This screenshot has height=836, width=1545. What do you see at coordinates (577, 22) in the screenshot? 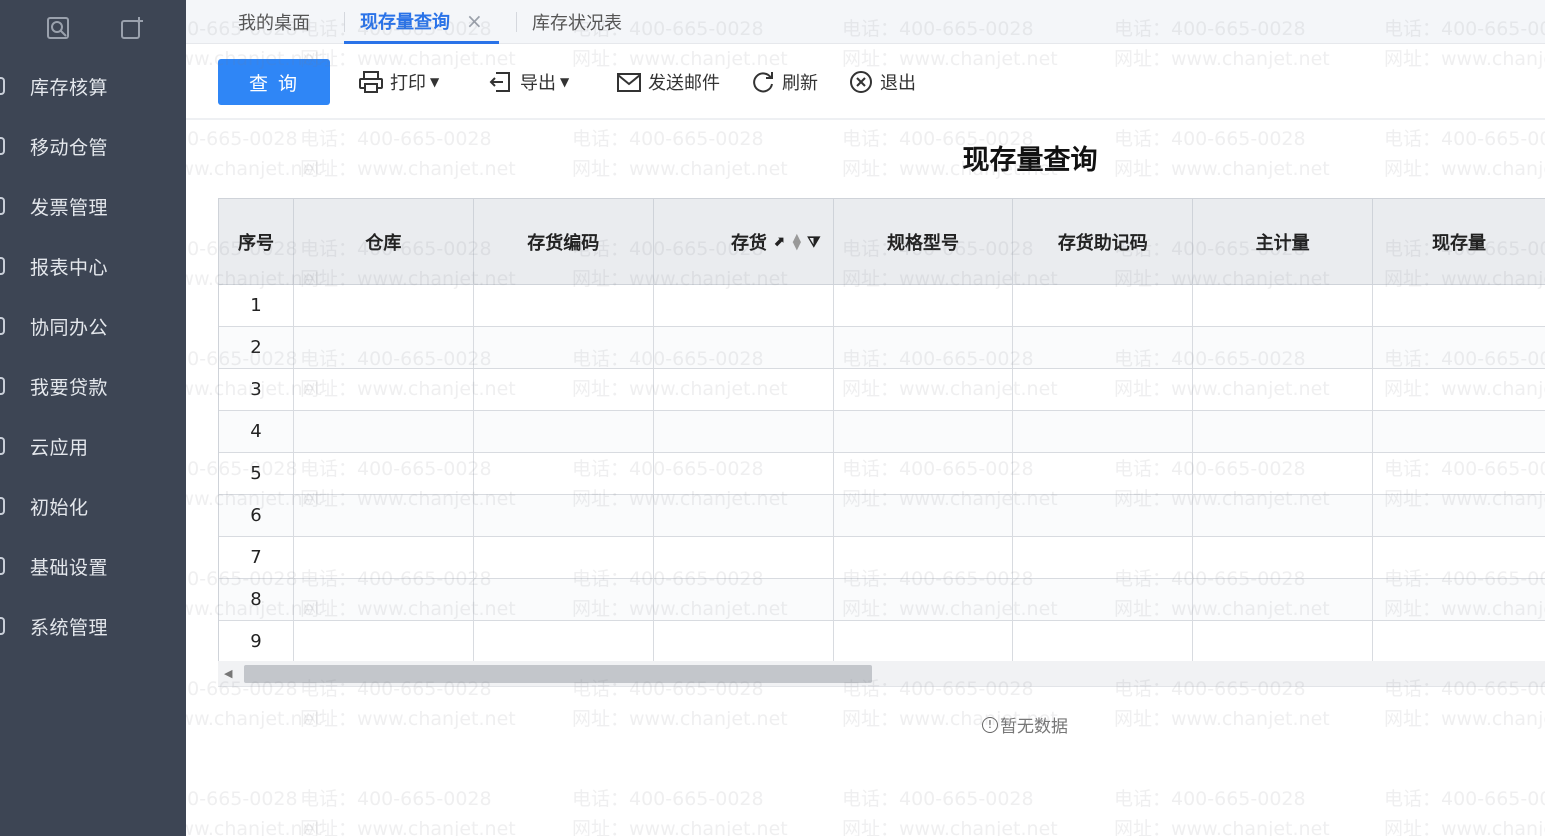
I see `tab-inventory-status: 库存状况表` at bounding box center [577, 22].